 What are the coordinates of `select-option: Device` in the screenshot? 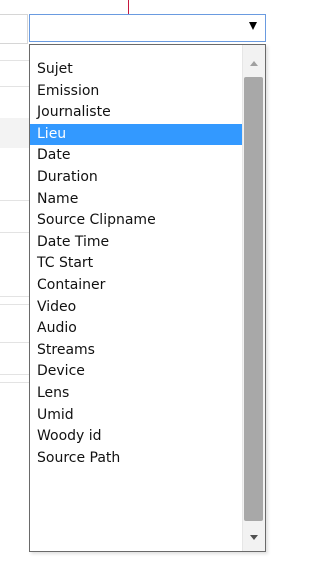 It's located at (136, 372).